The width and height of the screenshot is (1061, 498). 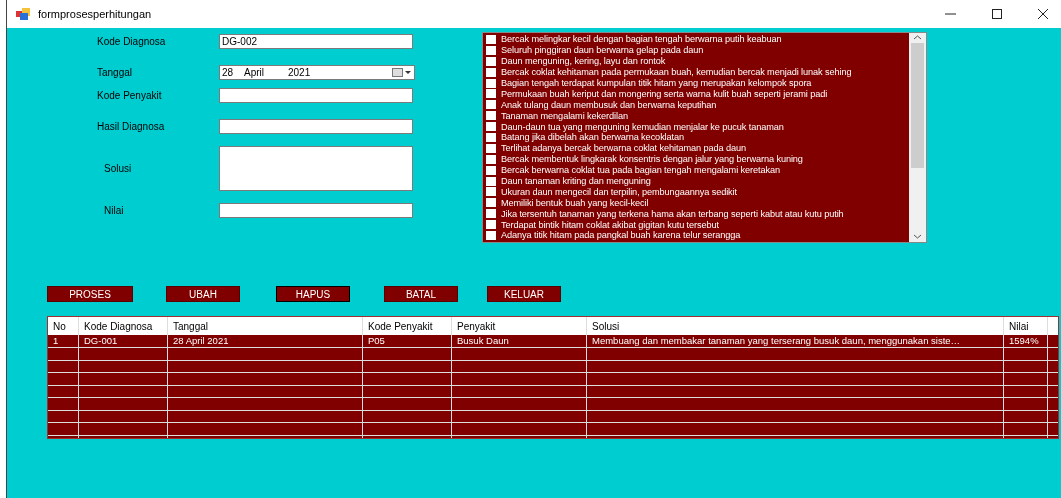 I want to click on table-cell: 1, so click(x=63, y=341).